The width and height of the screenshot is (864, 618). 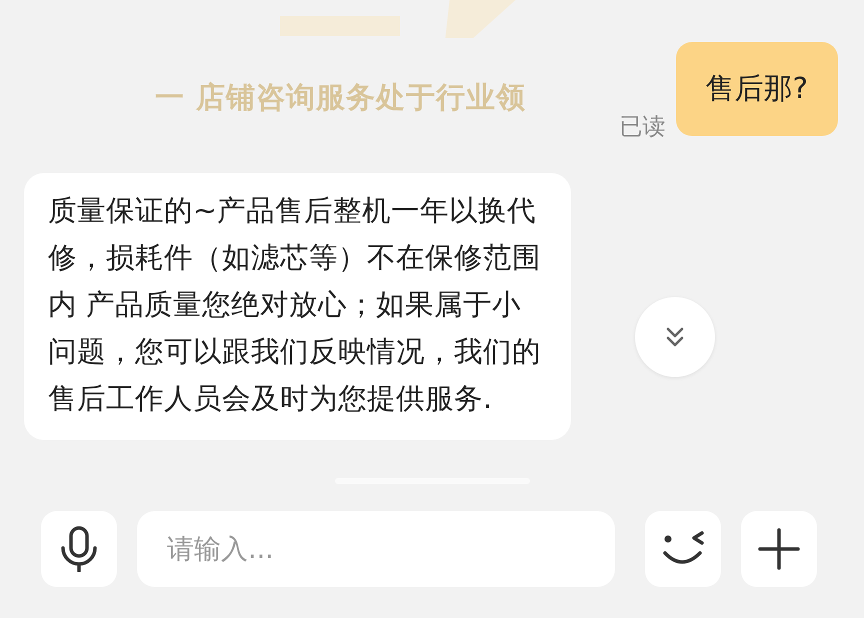 What do you see at coordinates (675, 337) in the screenshot?
I see `double-chevron-down-icon` at bounding box center [675, 337].